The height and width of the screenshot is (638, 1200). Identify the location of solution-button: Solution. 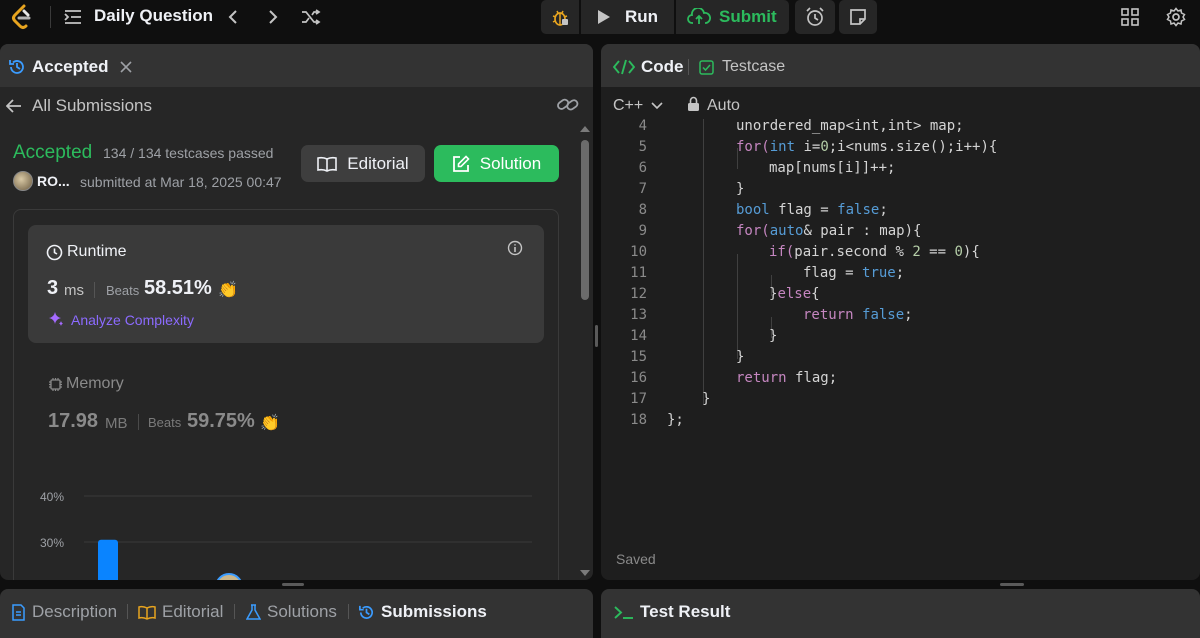
(496, 163).